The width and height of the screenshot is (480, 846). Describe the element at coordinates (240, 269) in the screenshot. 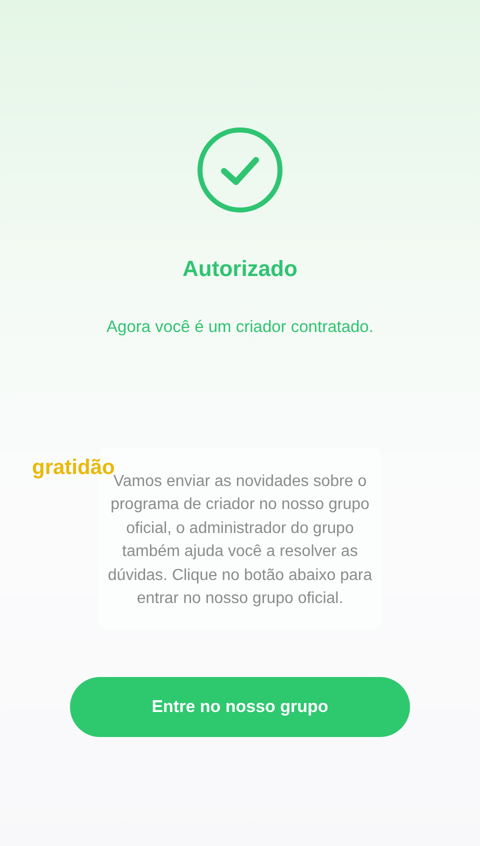

I see `status-title: Autorizado` at that location.